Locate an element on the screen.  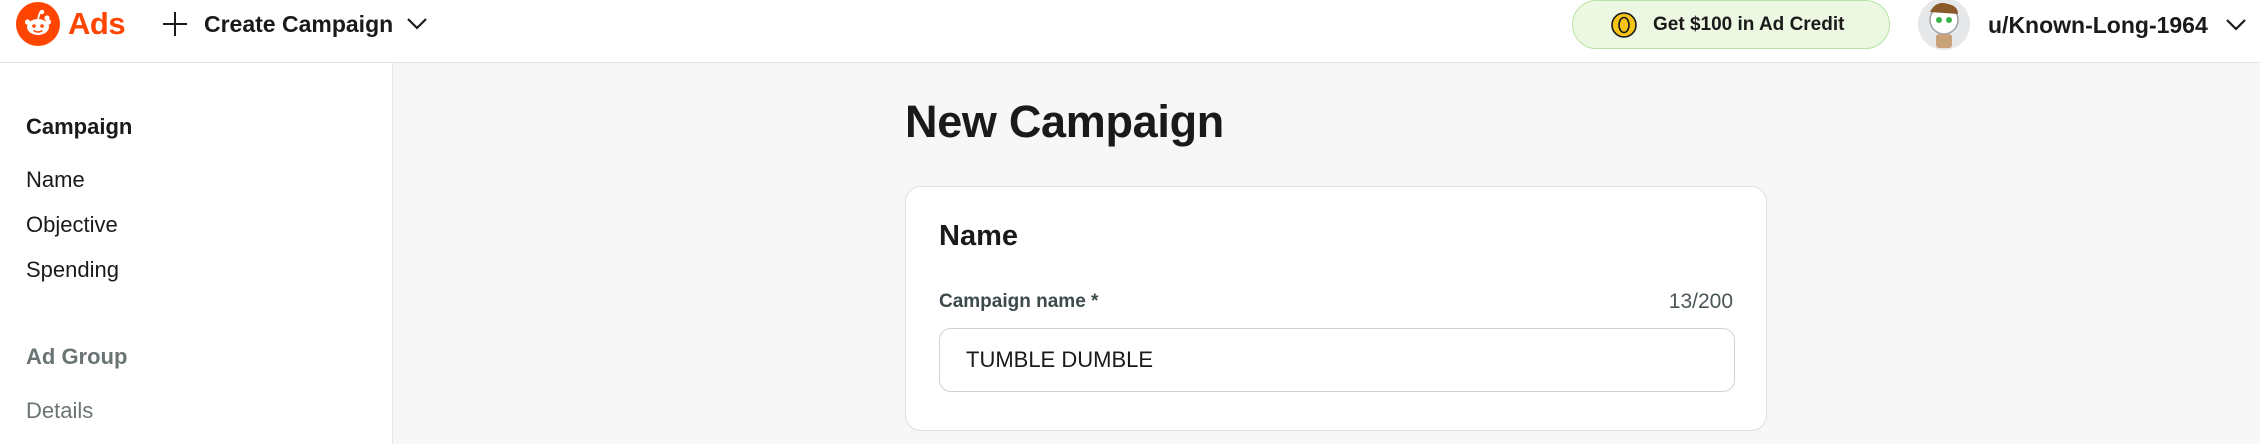
campaign-name-label: Campaign name * is located at coordinates (1019, 301).